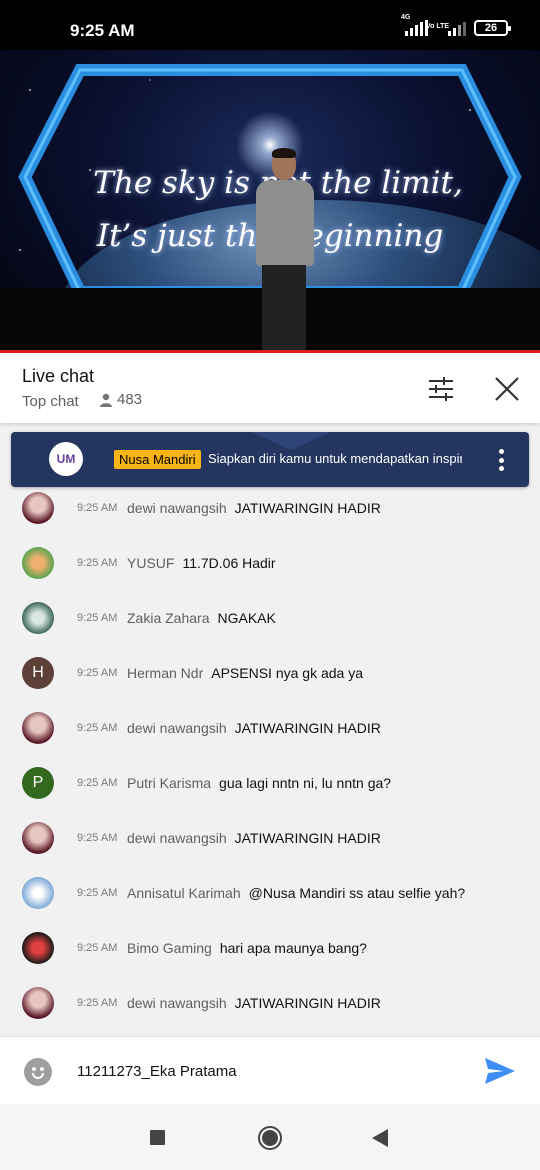 The width and height of the screenshot is (540, 1170). What do you see at coordinates (287, 673) in the screenshot?
I see `message-text: APSENSI nya gk ada ya` at bounding box center [287, 673].